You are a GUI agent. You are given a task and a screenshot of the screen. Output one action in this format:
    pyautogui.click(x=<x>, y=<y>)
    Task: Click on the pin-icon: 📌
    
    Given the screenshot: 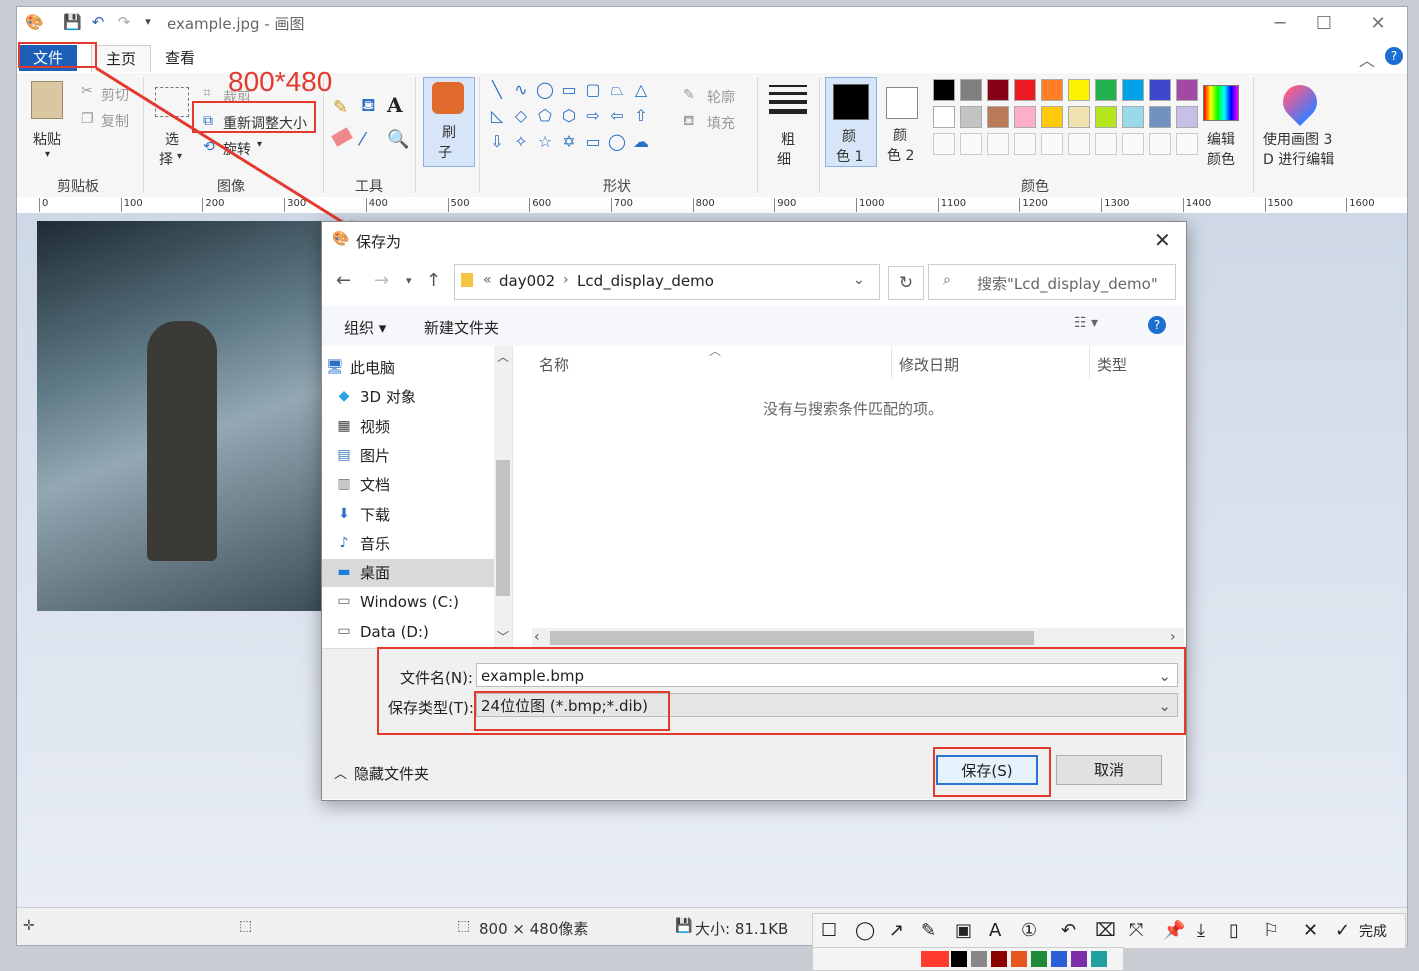 What is the action you would take?
    pyautogui.click(x=1174, y=930)
    